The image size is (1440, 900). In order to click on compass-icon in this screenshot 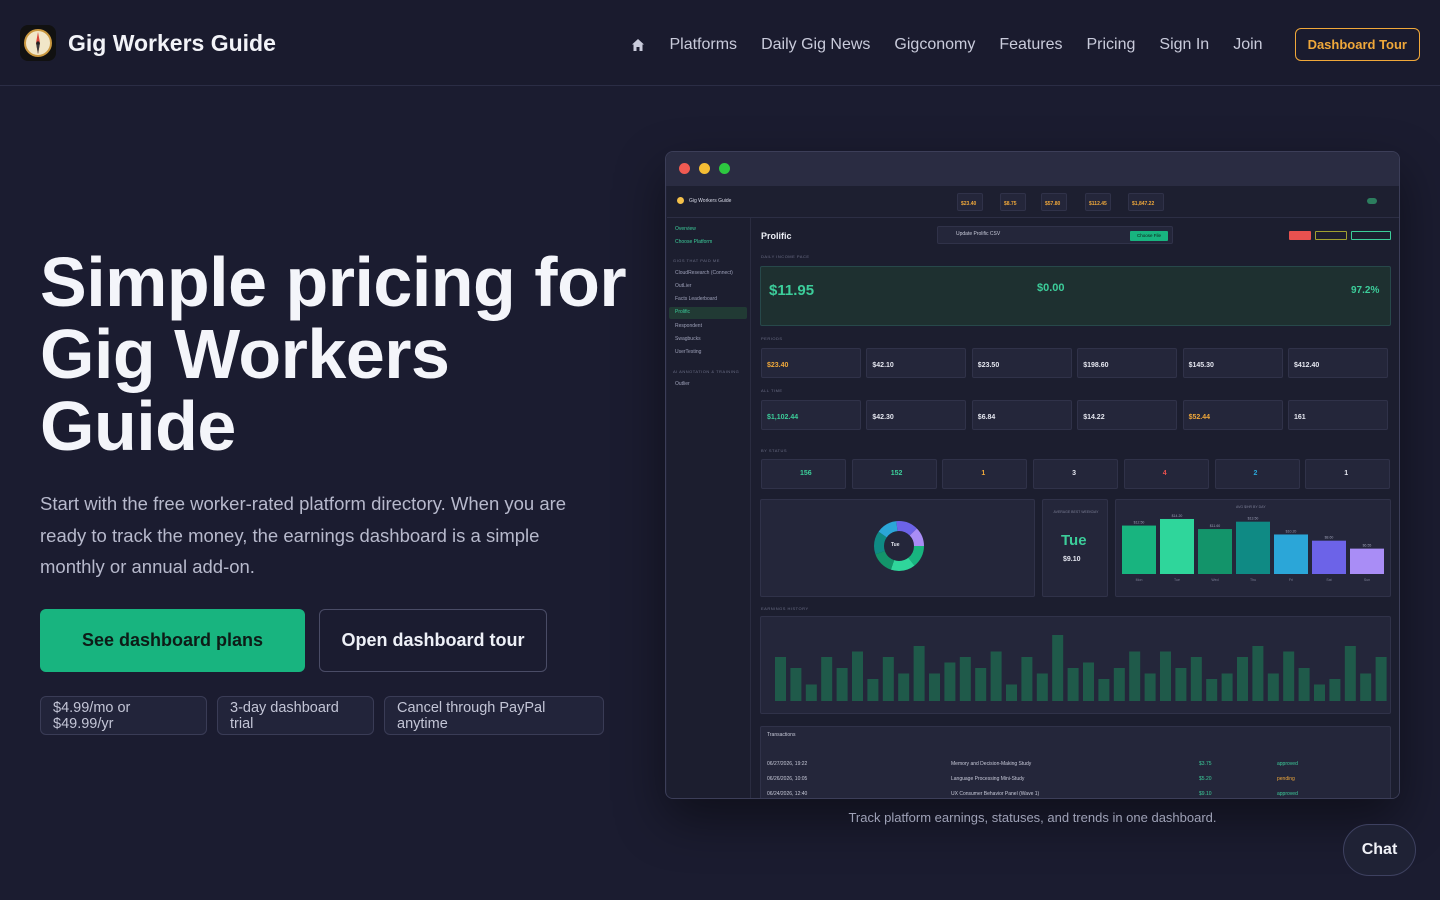, I will do `click(38, 43)`.